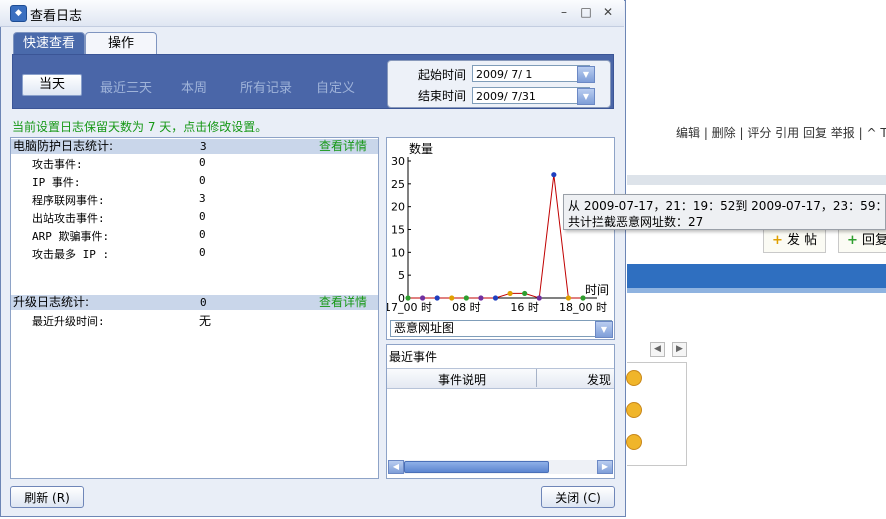  What do you see at coordinates (335, 86) in the screenshot?
I see `filter-custom: 自定义` at bounding box center [335, 86].